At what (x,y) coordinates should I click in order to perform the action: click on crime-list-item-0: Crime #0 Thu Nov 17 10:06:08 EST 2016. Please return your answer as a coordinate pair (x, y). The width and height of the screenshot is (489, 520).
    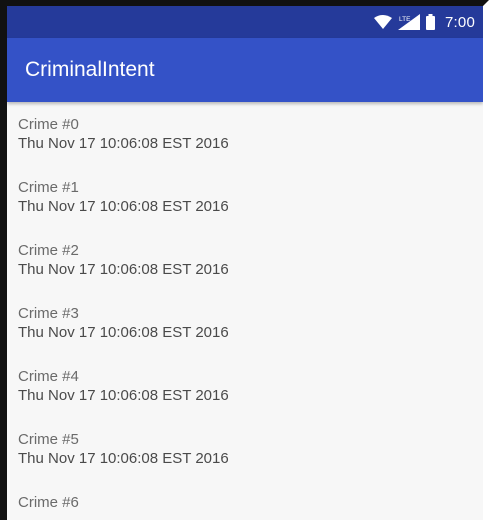
    Looking at the image, I should click on (245, 133).